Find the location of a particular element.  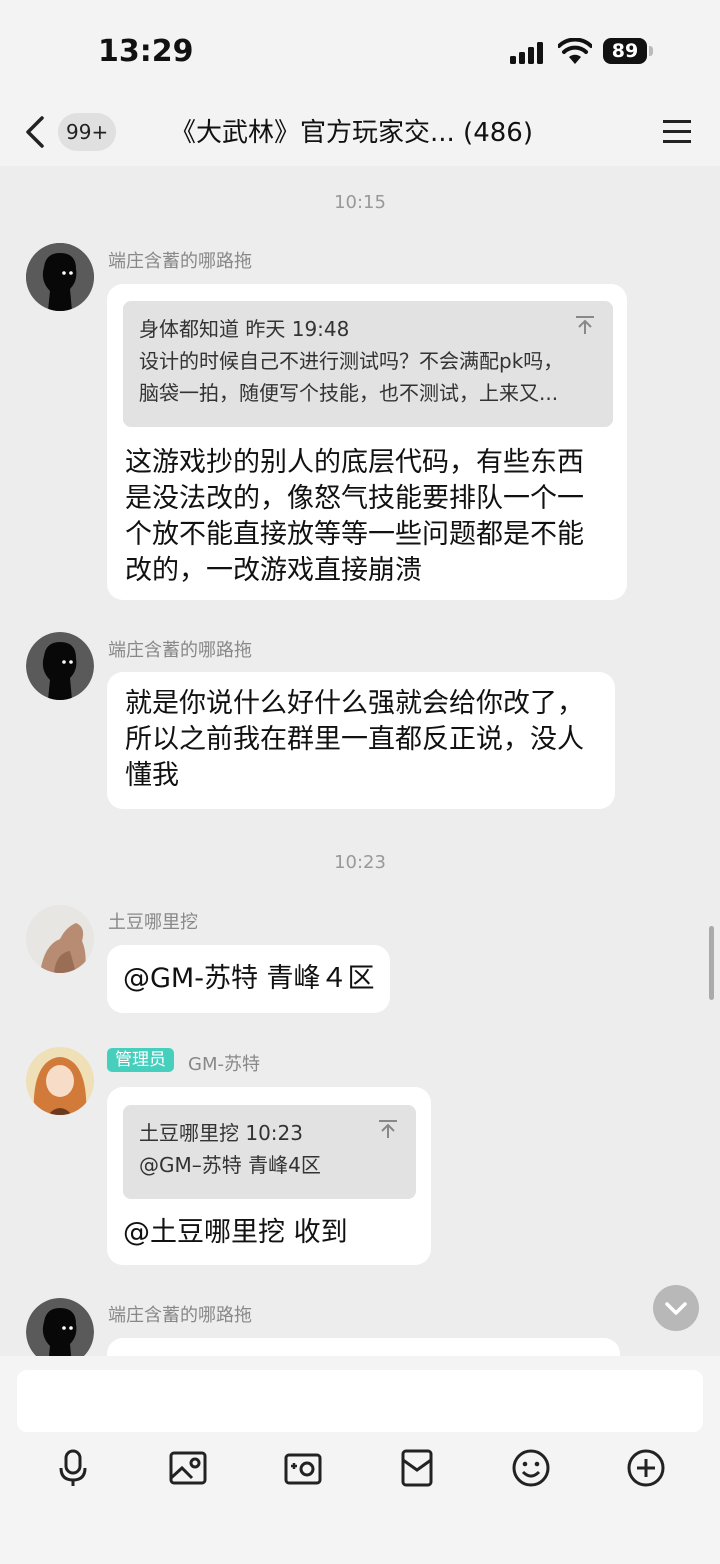

wifi-icon is located at coordinates (575, 51).